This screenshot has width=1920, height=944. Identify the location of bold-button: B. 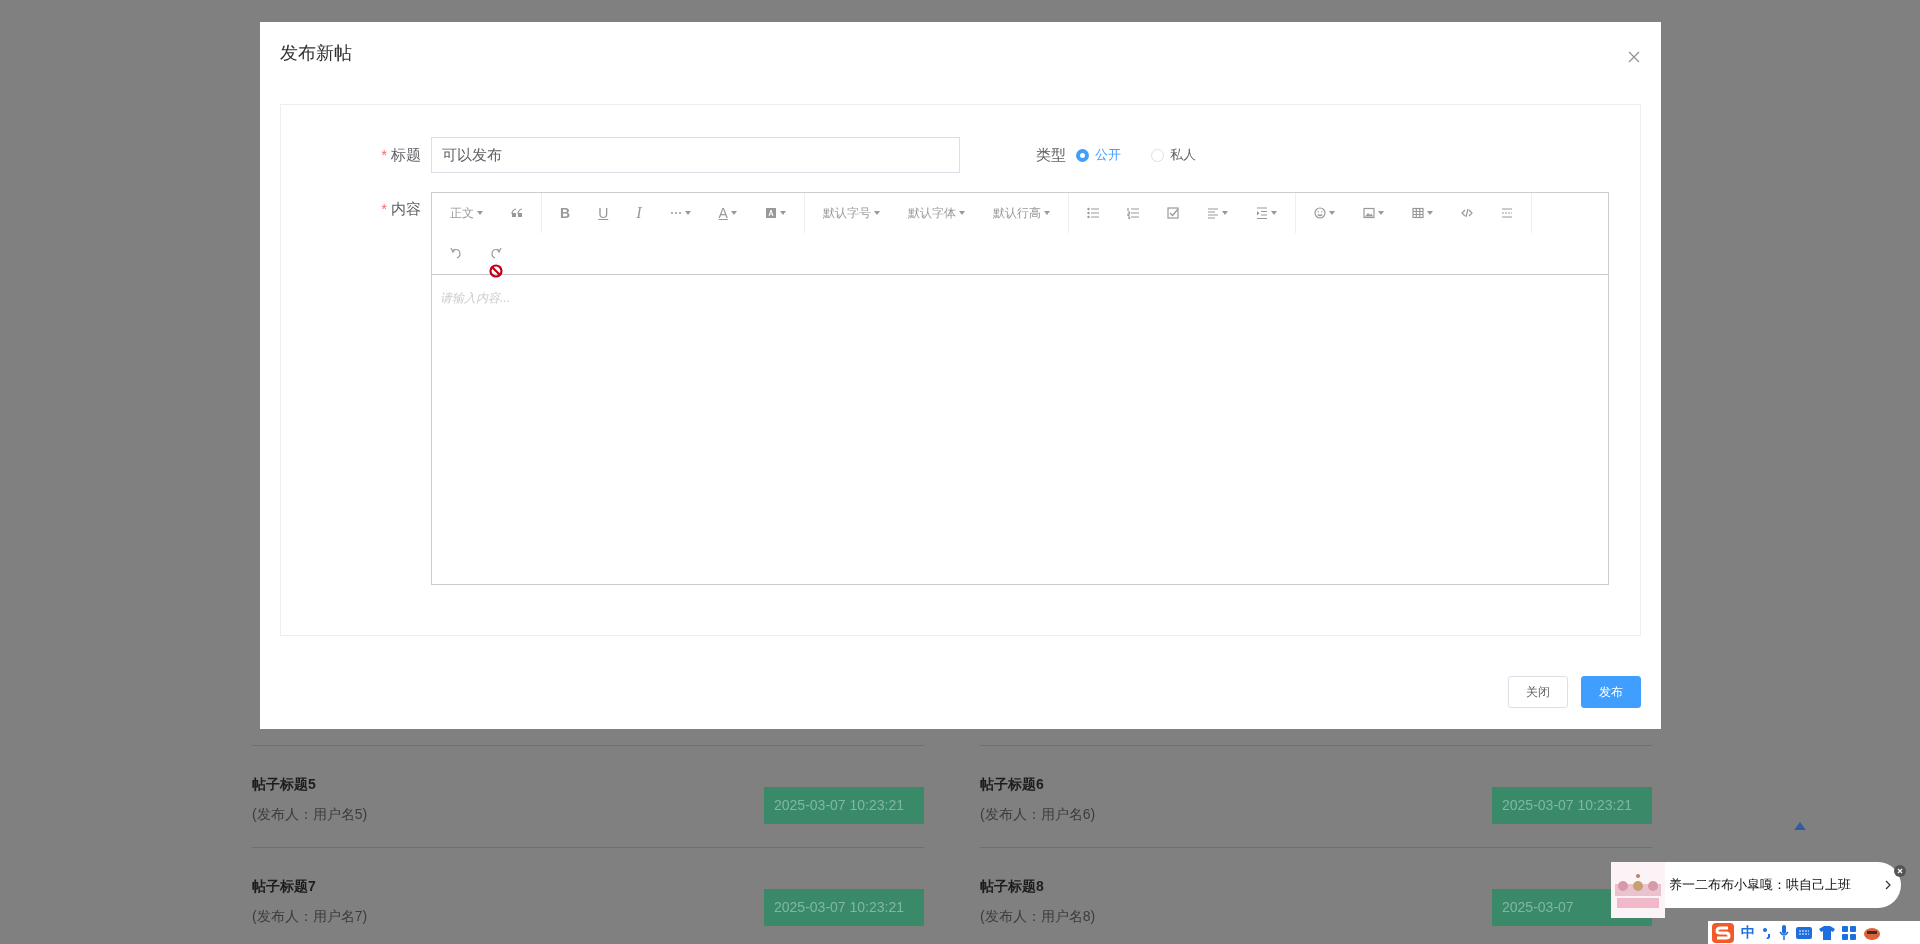
(565, 213).